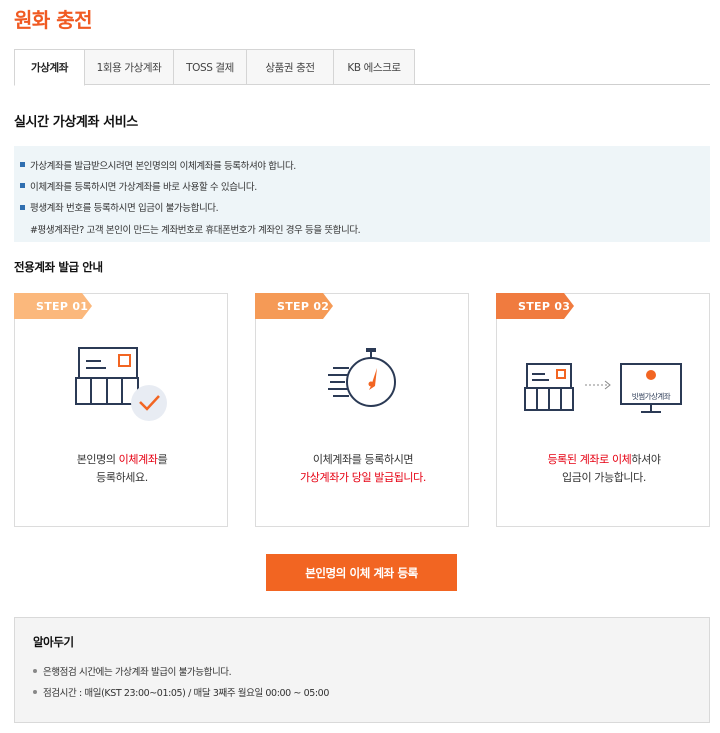  Describe the element at coordinates (361, 572) in the screenshot. I see `register-account-button: 본인명의 이체 계좌 등록` at that location.